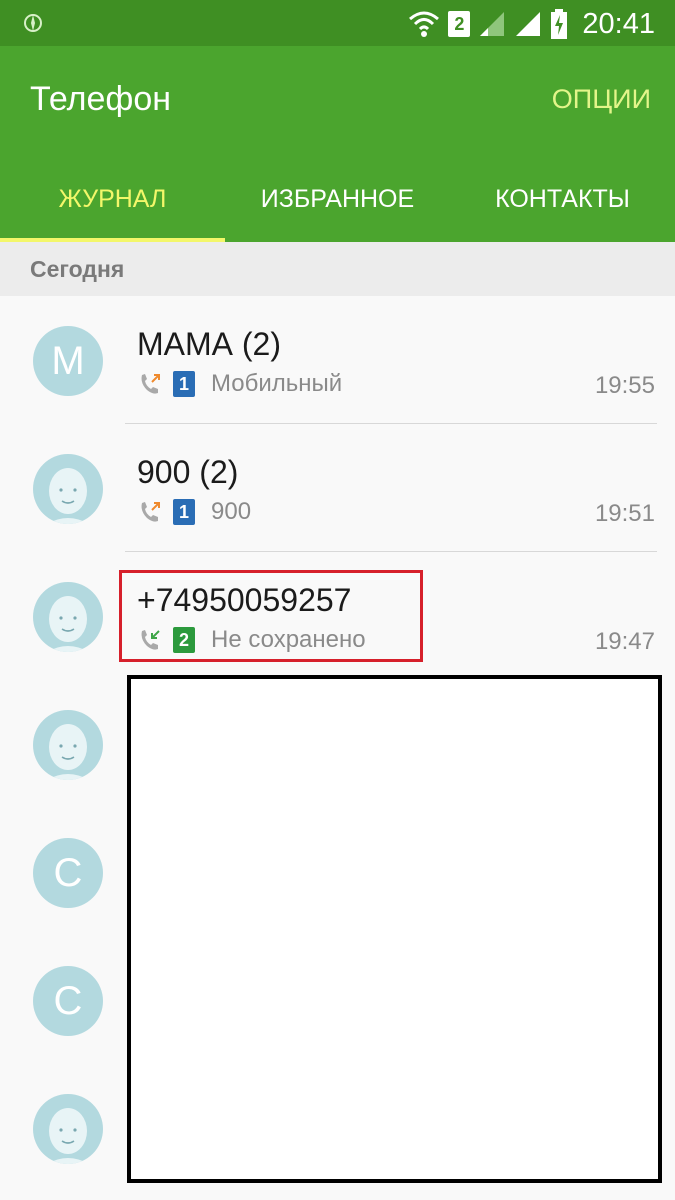 The width and height of the screenshot is (675, 1200). What do you see at coordinates (231, 511) in the screenshot?
I see `number-label: 900` at bounding box center [231, 511].